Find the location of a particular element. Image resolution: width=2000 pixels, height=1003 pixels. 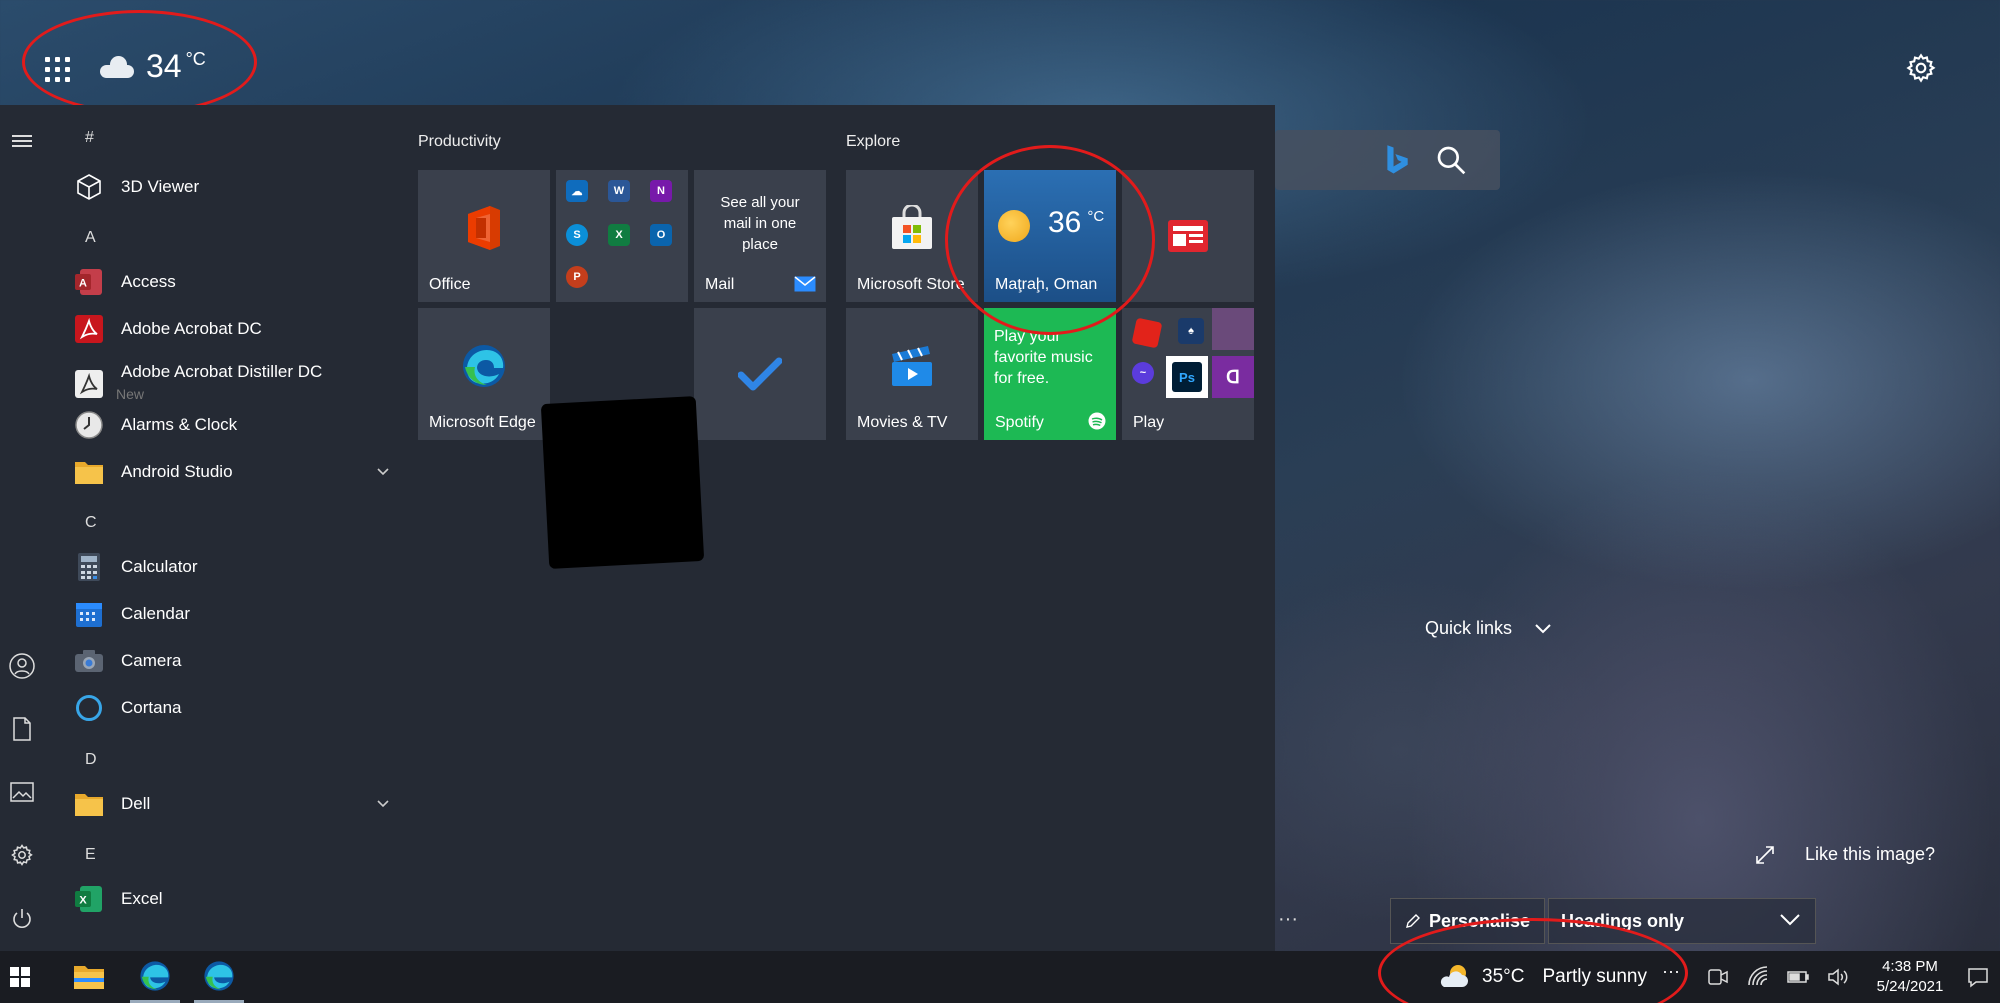

app-calculator: Calculator is located at coordinates (230, 567).